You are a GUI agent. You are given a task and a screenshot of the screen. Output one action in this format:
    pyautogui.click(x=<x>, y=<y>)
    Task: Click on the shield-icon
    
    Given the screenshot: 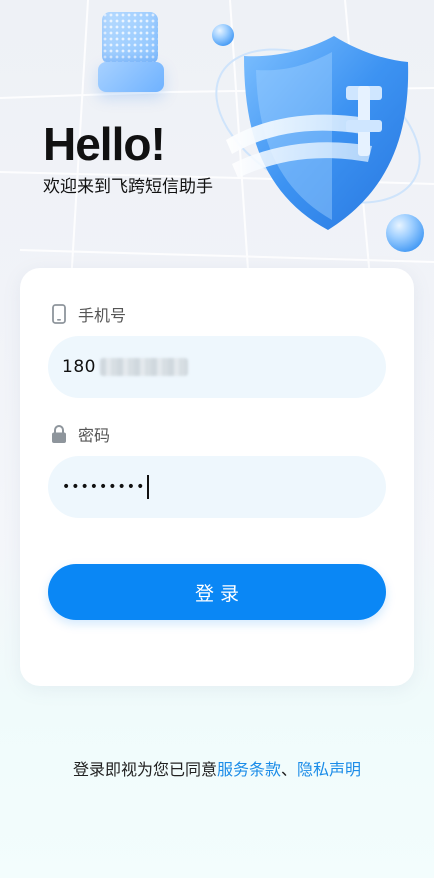 What is the action you would take?
    pyautogui.click(x=318, y=133)
    